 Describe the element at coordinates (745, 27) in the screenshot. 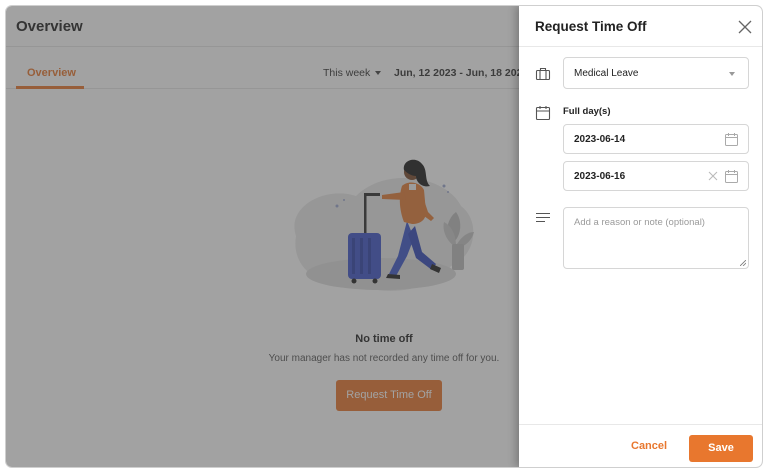

I see `close-icon` at that location.